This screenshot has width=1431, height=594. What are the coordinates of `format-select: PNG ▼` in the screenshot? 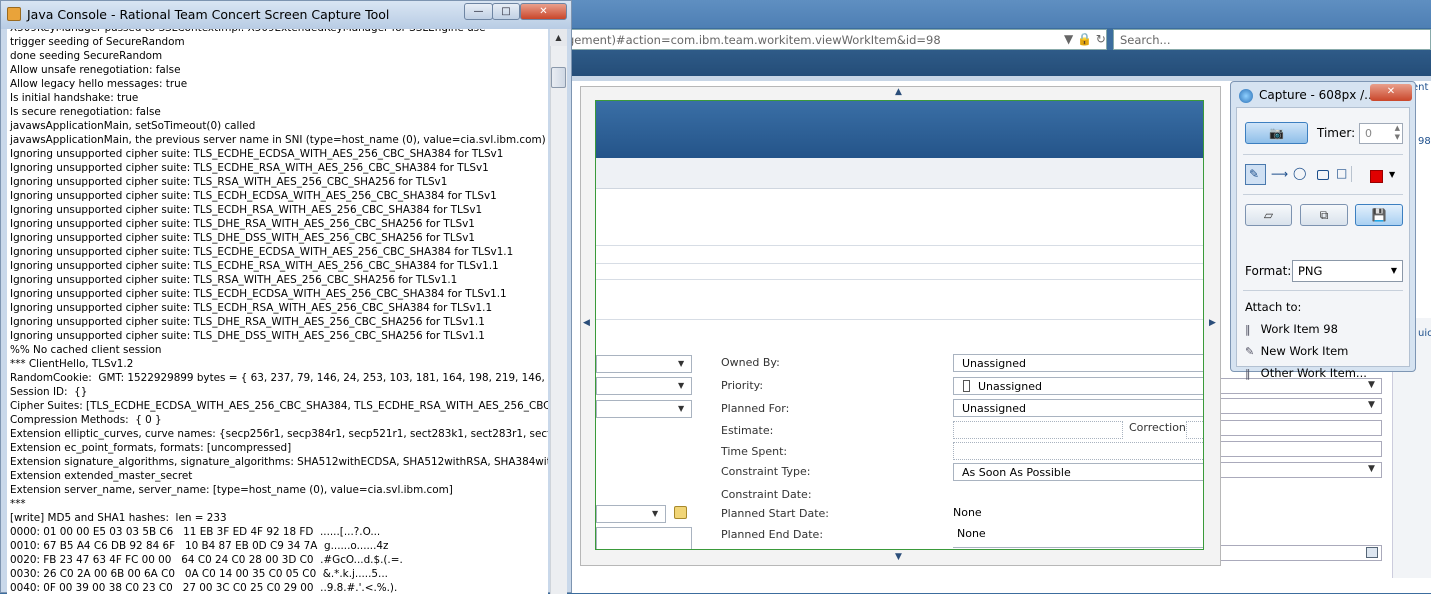 It's located at (1347, 271).